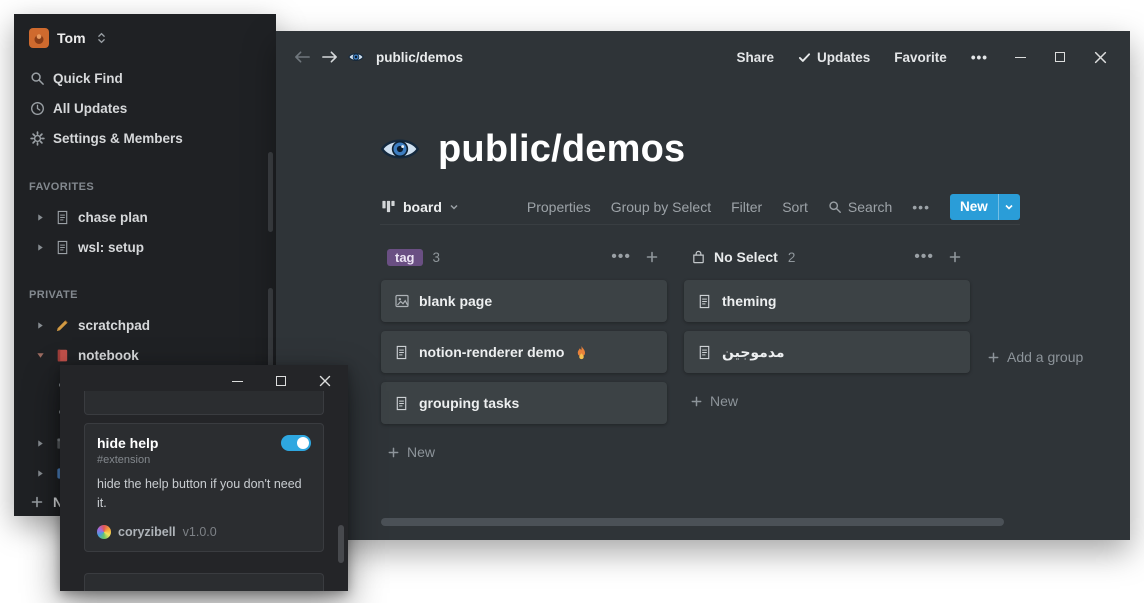 This screenshot has height=603, width=1144. What do you see at coordinates (746, 207) in the screenshot?
I see `filter-button: Filter` at bounding box center [746, 207].